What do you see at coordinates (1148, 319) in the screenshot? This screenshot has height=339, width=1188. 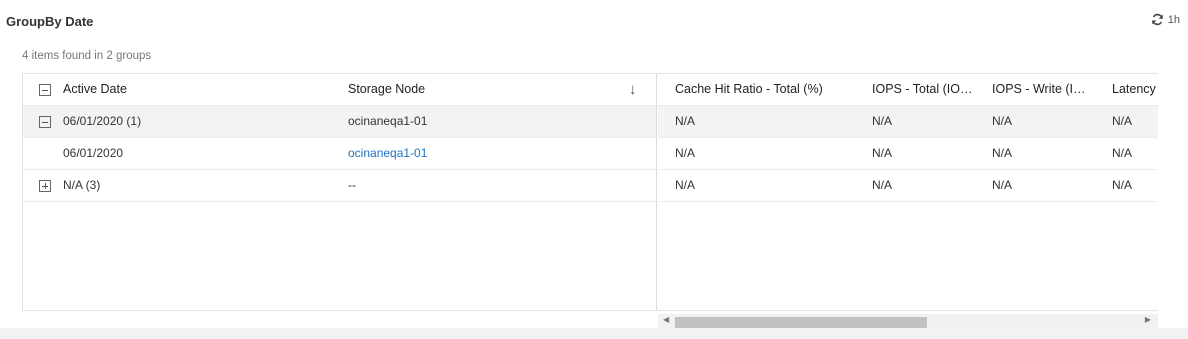 I see `scroll-right-icon: ▶` at bounding box center [1148, 319].